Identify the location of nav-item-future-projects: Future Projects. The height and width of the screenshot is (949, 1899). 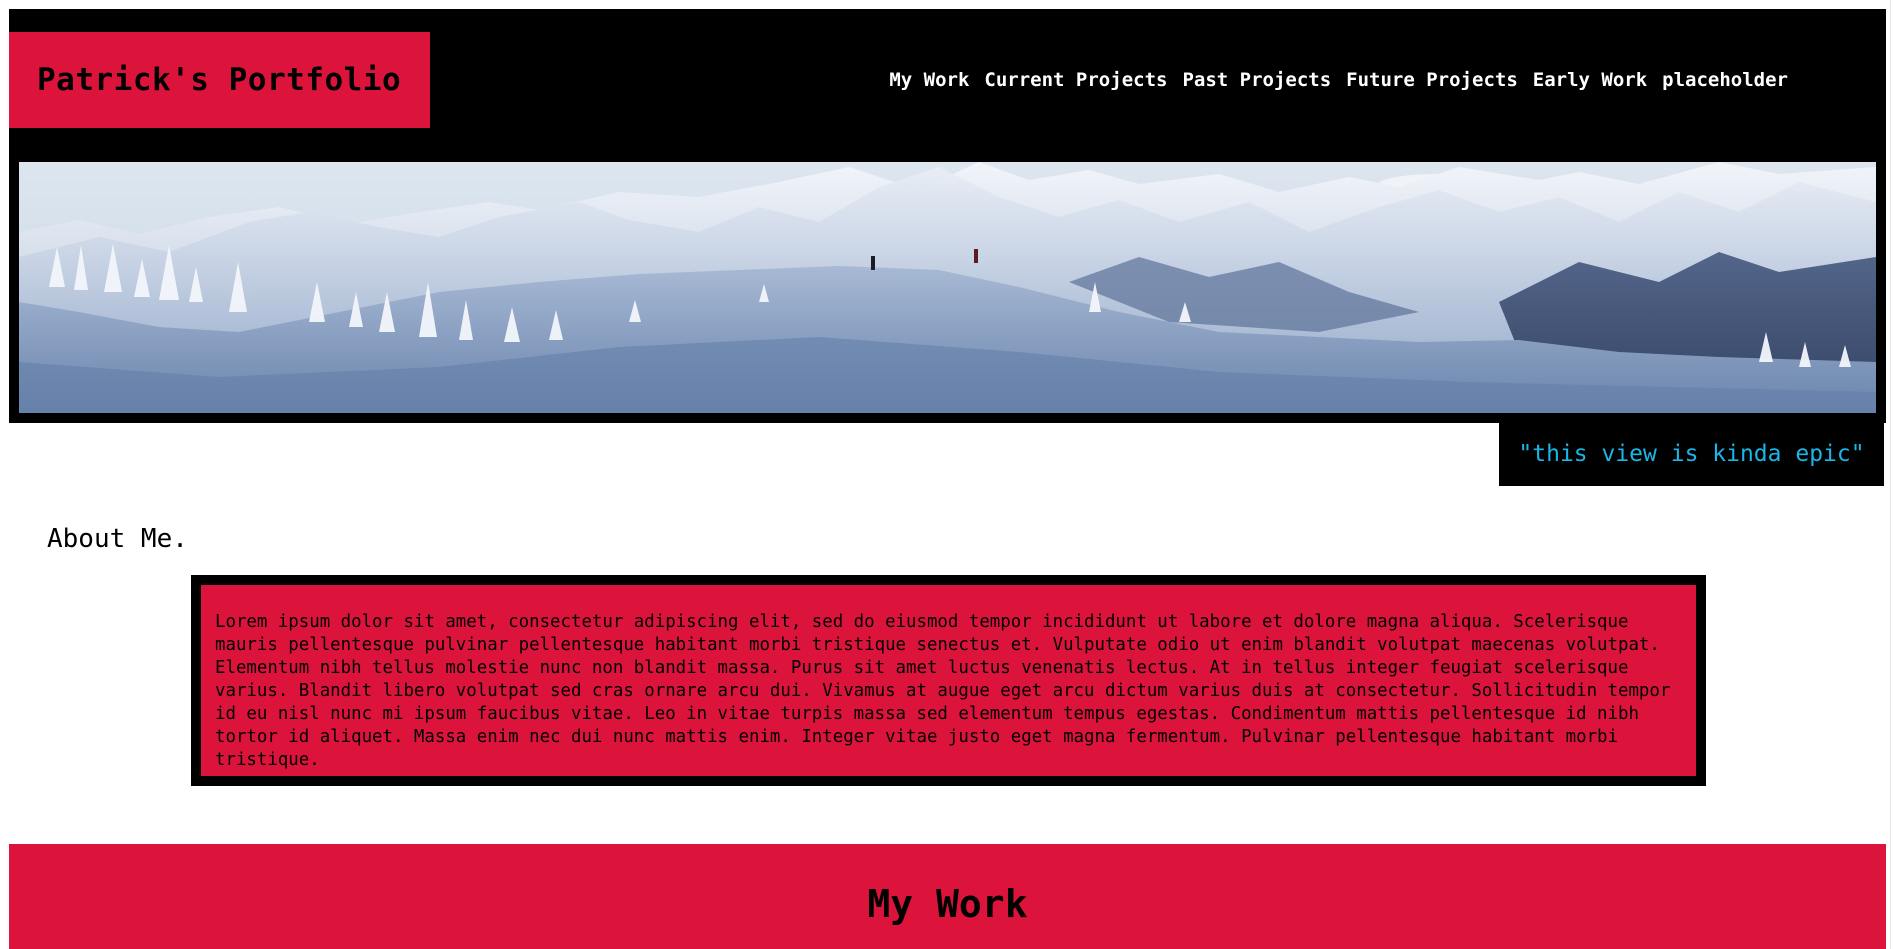
(1432, 80).